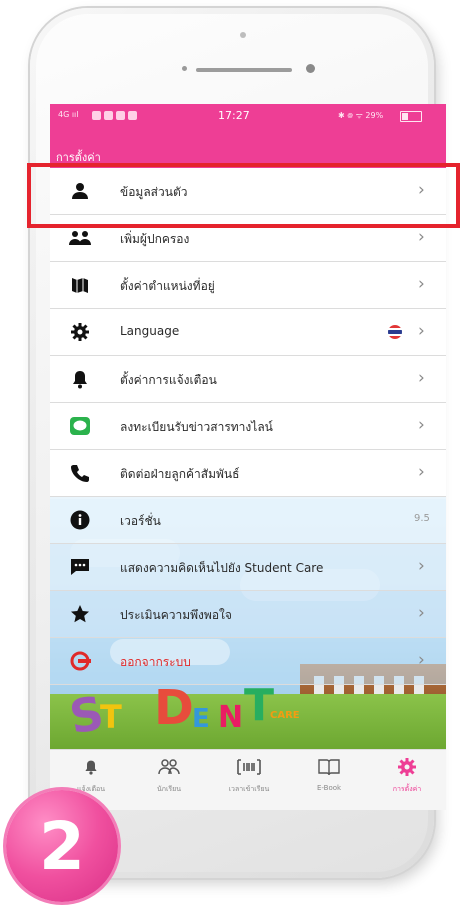 Image resolution: width=460 pixels, height=907 pixels. Describe the element at coordinates (169, 789) in the screenshot. I see `nav-label: นักเรียน` at that location.